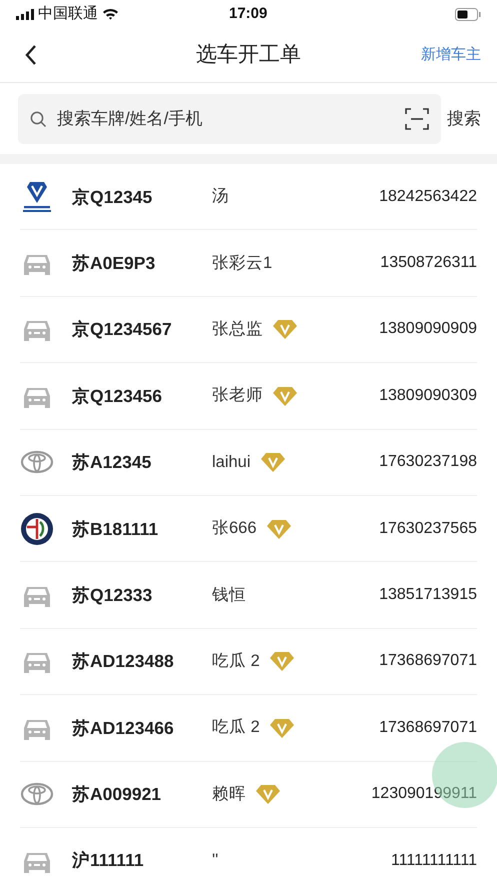 The image size is (497, 883). What do you see at coordinates (113, 197) in the screenshot?
I see `plate-number: 京Q12345` at bounding box center [113, 197].